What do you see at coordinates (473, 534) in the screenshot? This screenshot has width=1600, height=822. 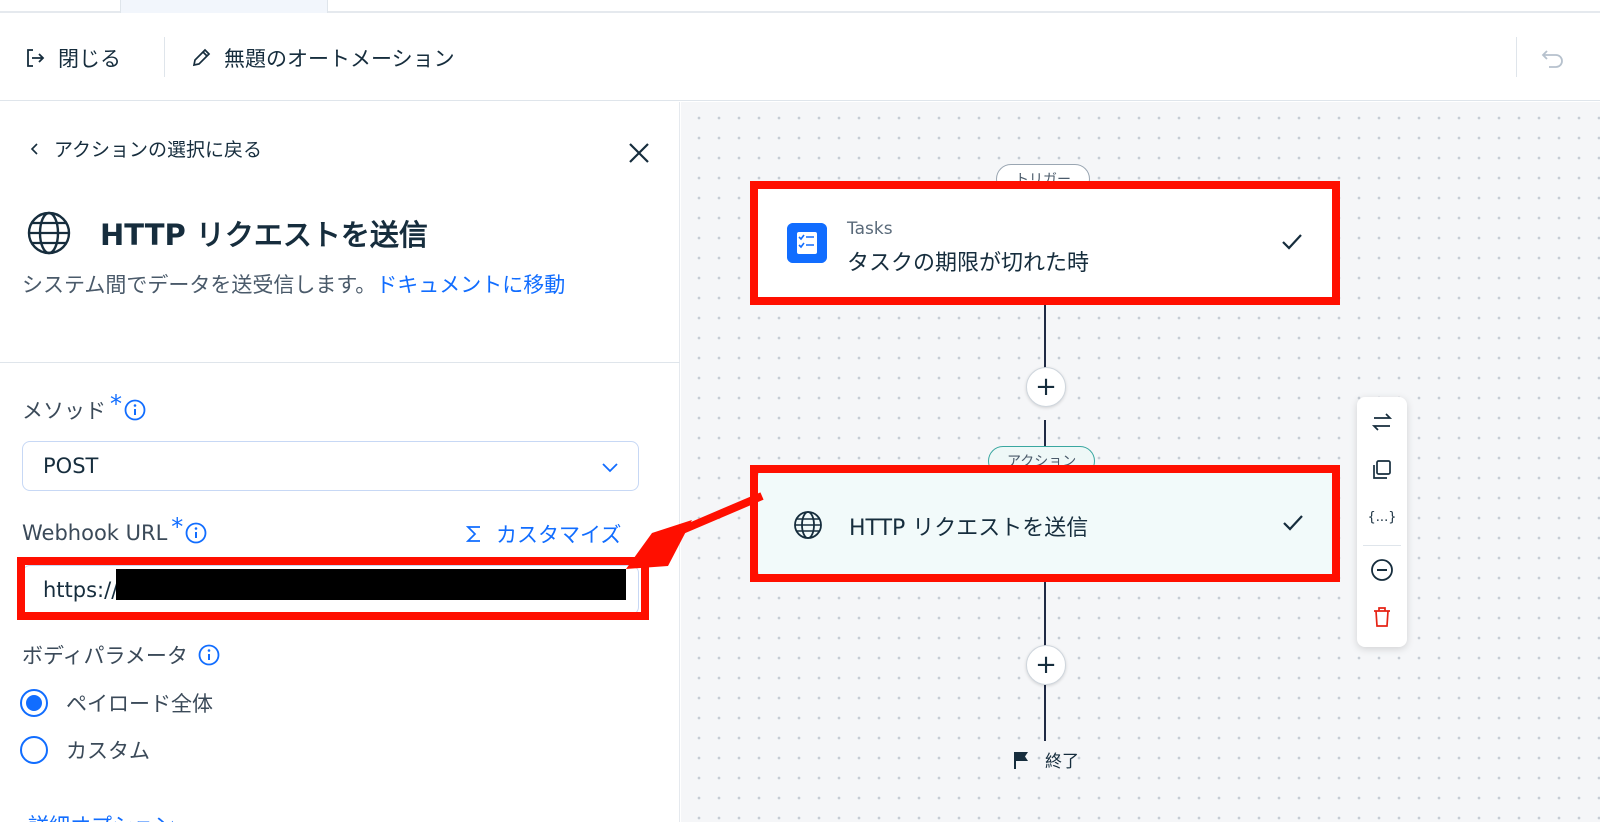 I see `sigma-icon` at bounding box center [473, 534].